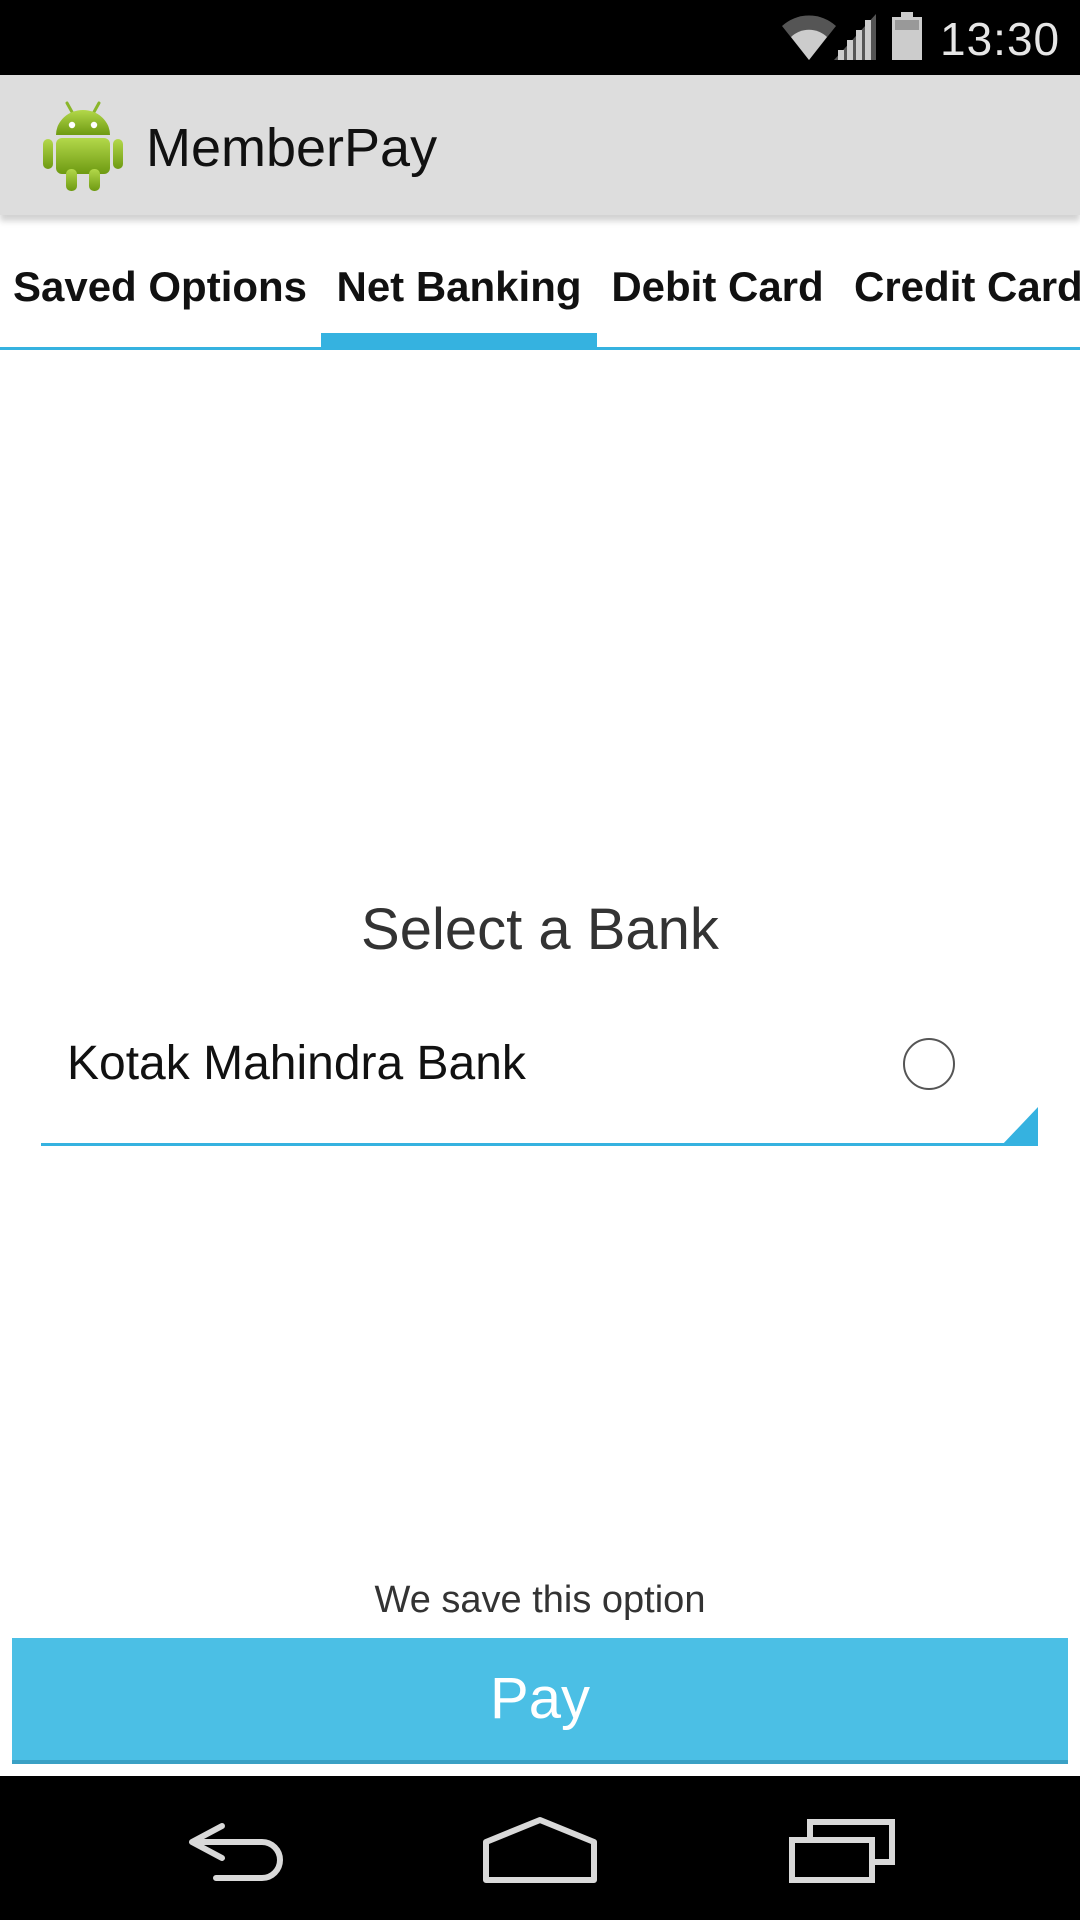 This screenshot has height=1920, width=1080. I want to click on tab-saved-options: Saved Options, so click(160, 281).